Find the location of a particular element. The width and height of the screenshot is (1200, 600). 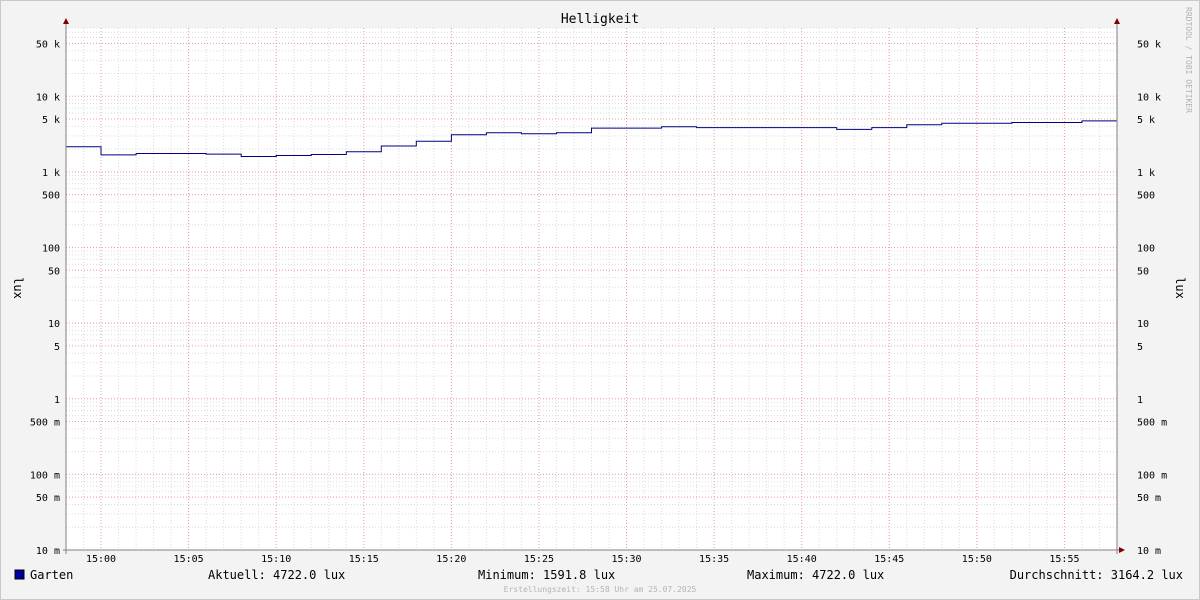

footer-timestamp: Erstellungszeit: 15:58 Uhr am 25.07.2025 is located at coordinates (600, 589).